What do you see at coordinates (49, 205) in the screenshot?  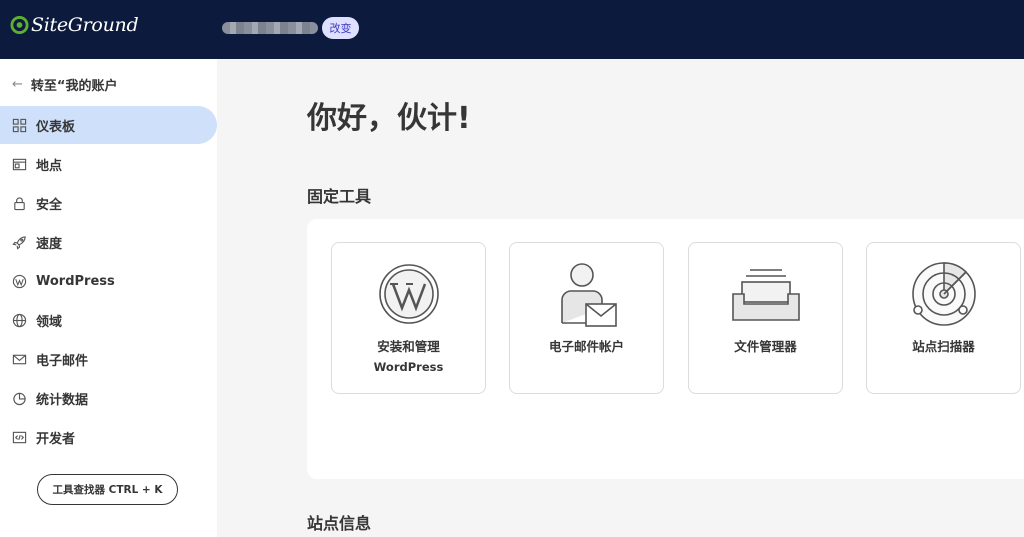 I see `sidebar-item-label: 安全` at bounding box center [49, 205].